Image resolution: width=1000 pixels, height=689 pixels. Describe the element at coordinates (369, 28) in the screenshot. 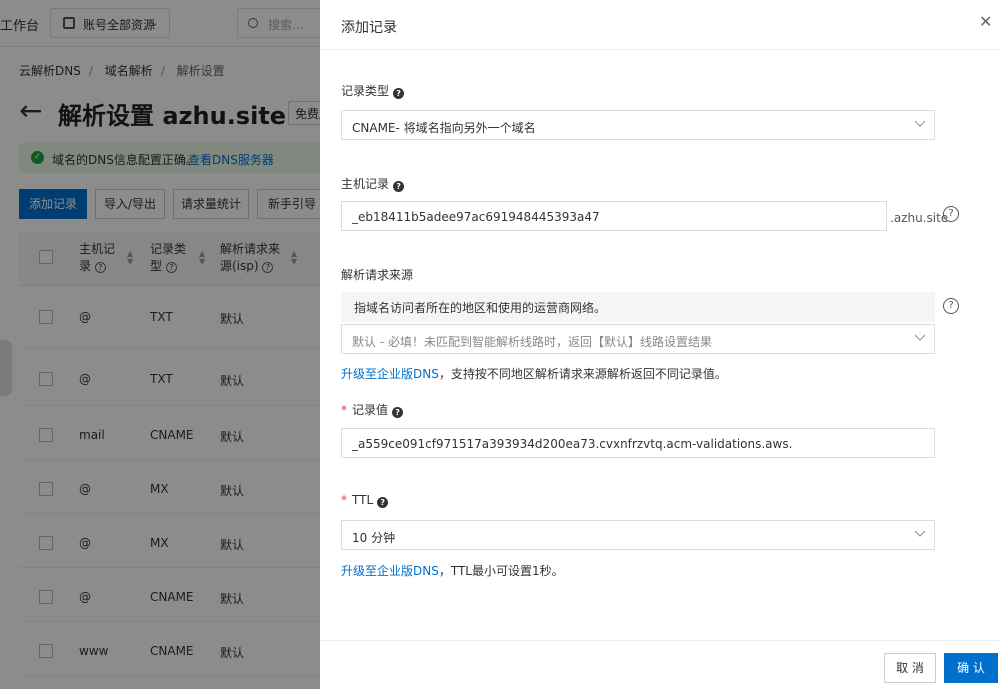

I see `drawer-title: 添加记录` at that location.